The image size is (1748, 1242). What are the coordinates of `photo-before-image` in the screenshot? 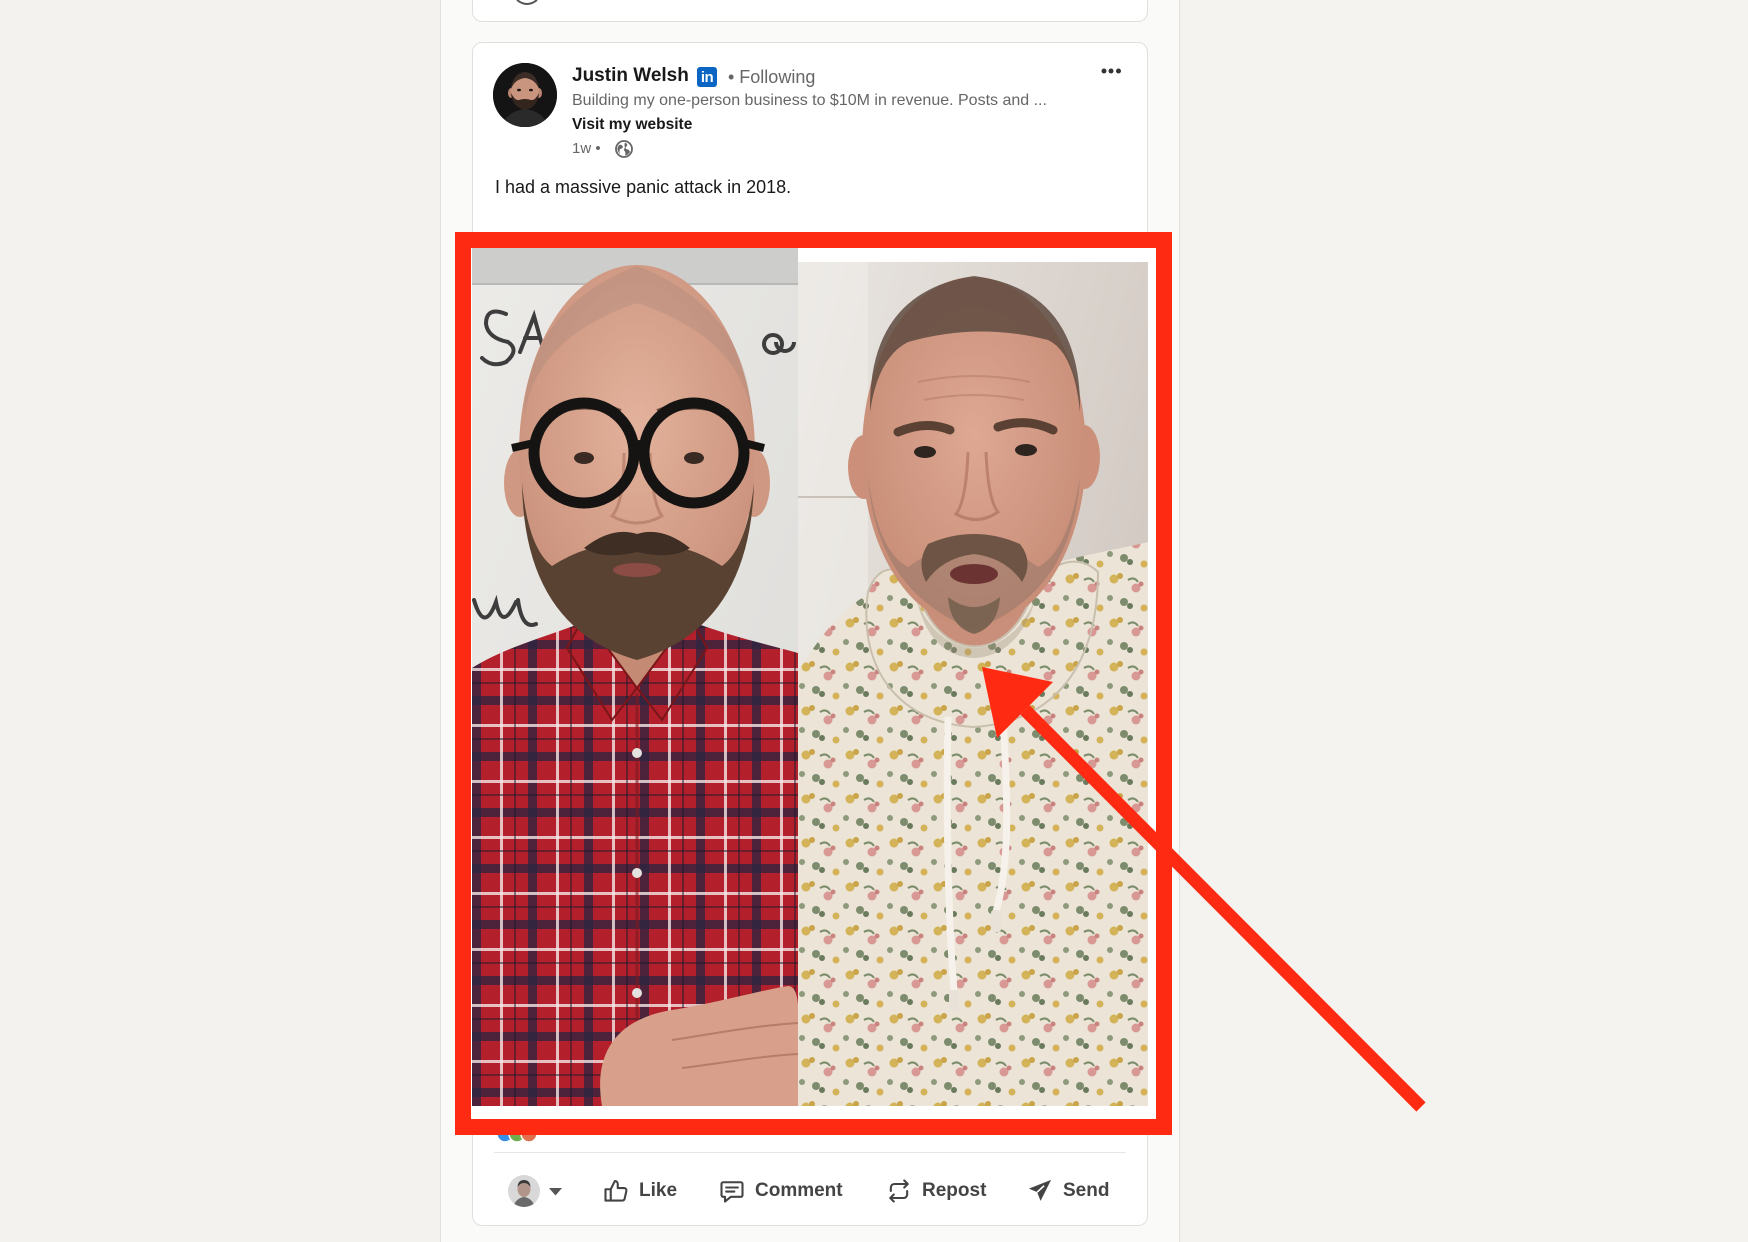 It's located at (635, 677).